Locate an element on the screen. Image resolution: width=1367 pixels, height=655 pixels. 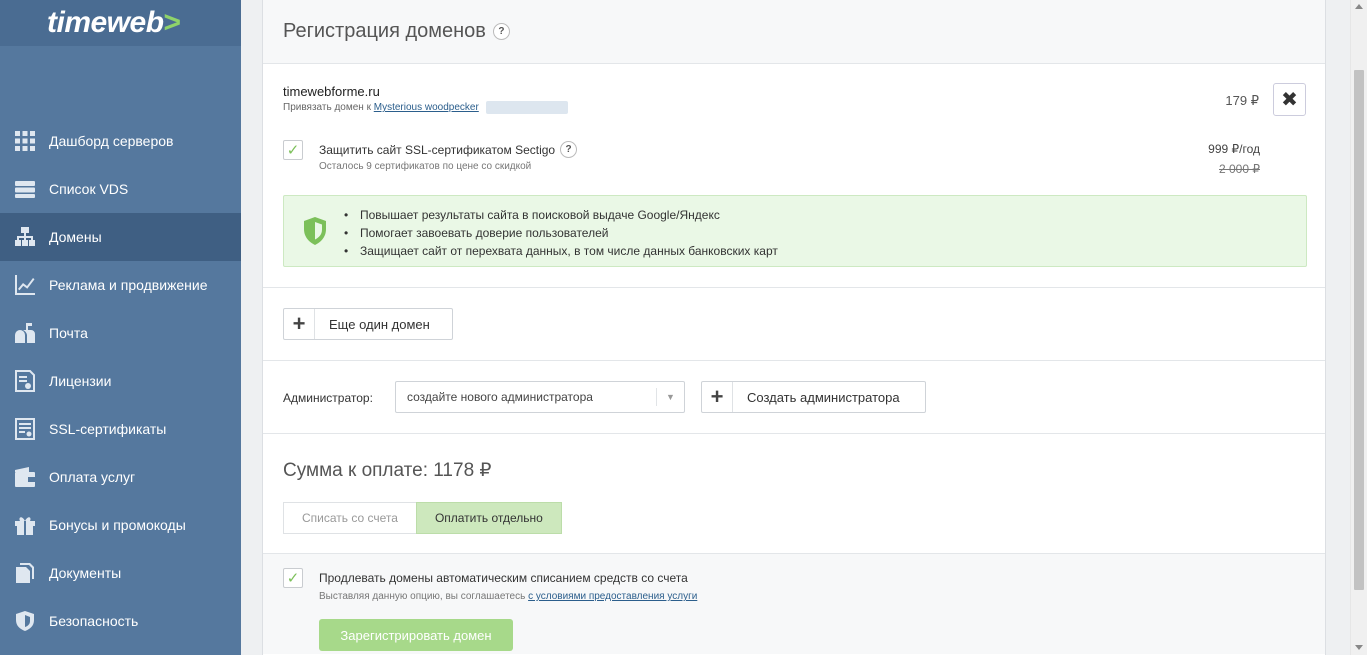
bind-server-link: Mysterious woodpecker is located at coordinates (426, 107).